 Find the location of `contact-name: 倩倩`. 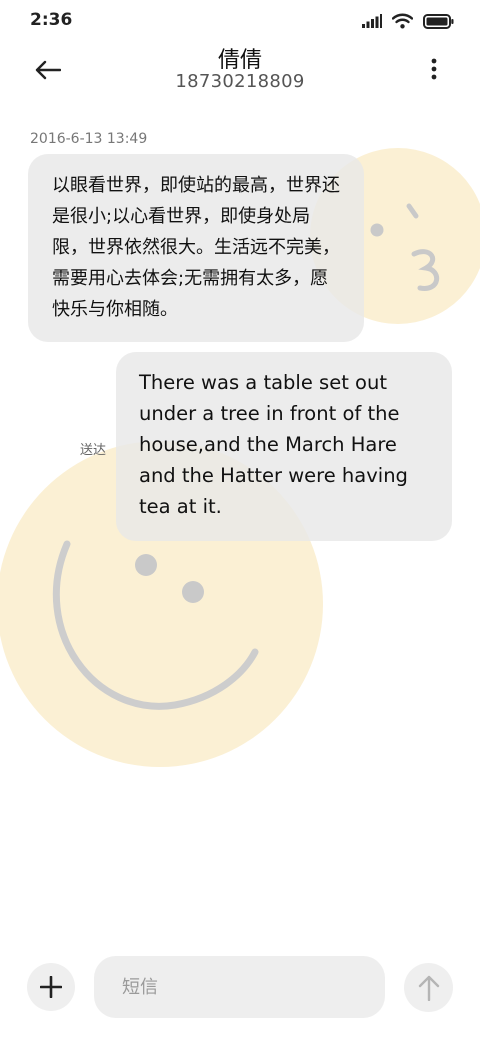

contact-name: 倩倩 is located at coordinates (239, 60).